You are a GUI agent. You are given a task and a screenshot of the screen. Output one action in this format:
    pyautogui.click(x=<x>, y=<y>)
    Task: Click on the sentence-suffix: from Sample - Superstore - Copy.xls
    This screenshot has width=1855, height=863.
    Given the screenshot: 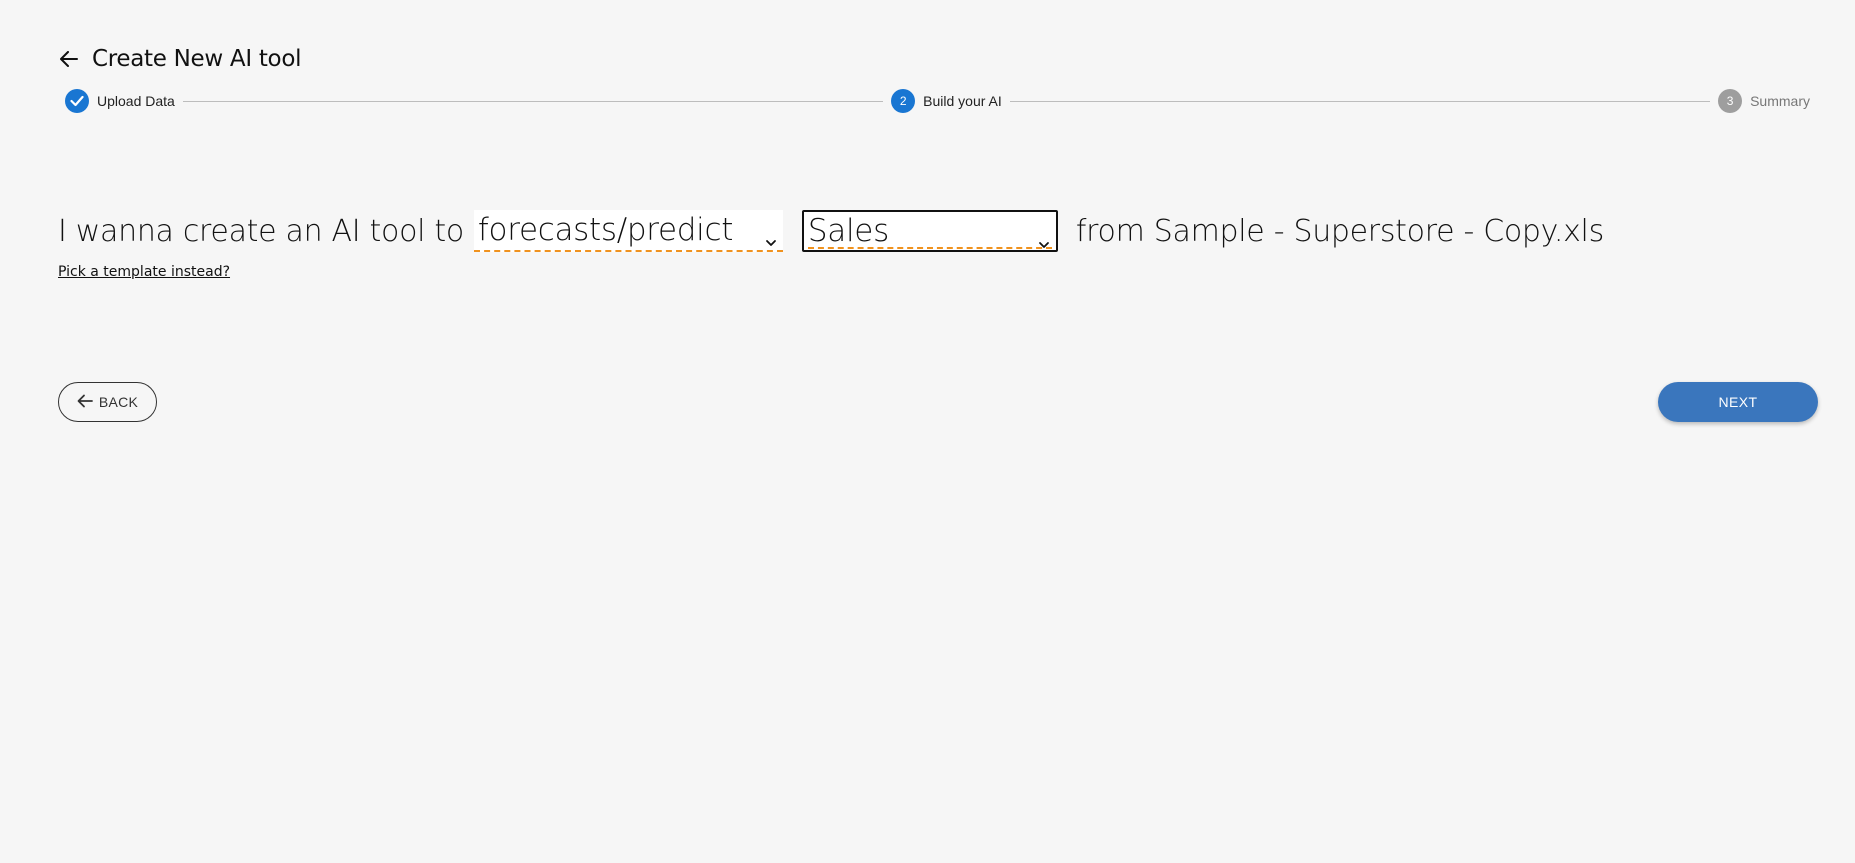 What is the action you would take?
    pyautogui.click(x=1339, y=231)
    